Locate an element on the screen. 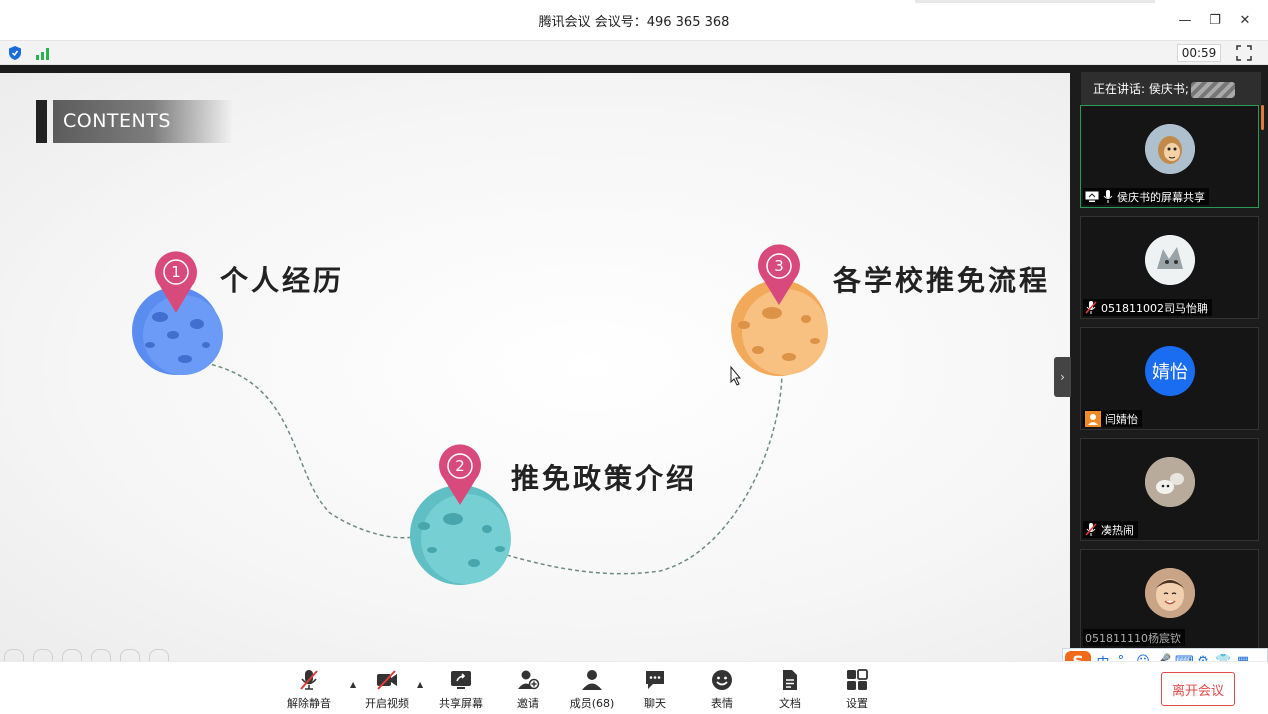  user-badge-icon is located at coordinates (1093, 418).